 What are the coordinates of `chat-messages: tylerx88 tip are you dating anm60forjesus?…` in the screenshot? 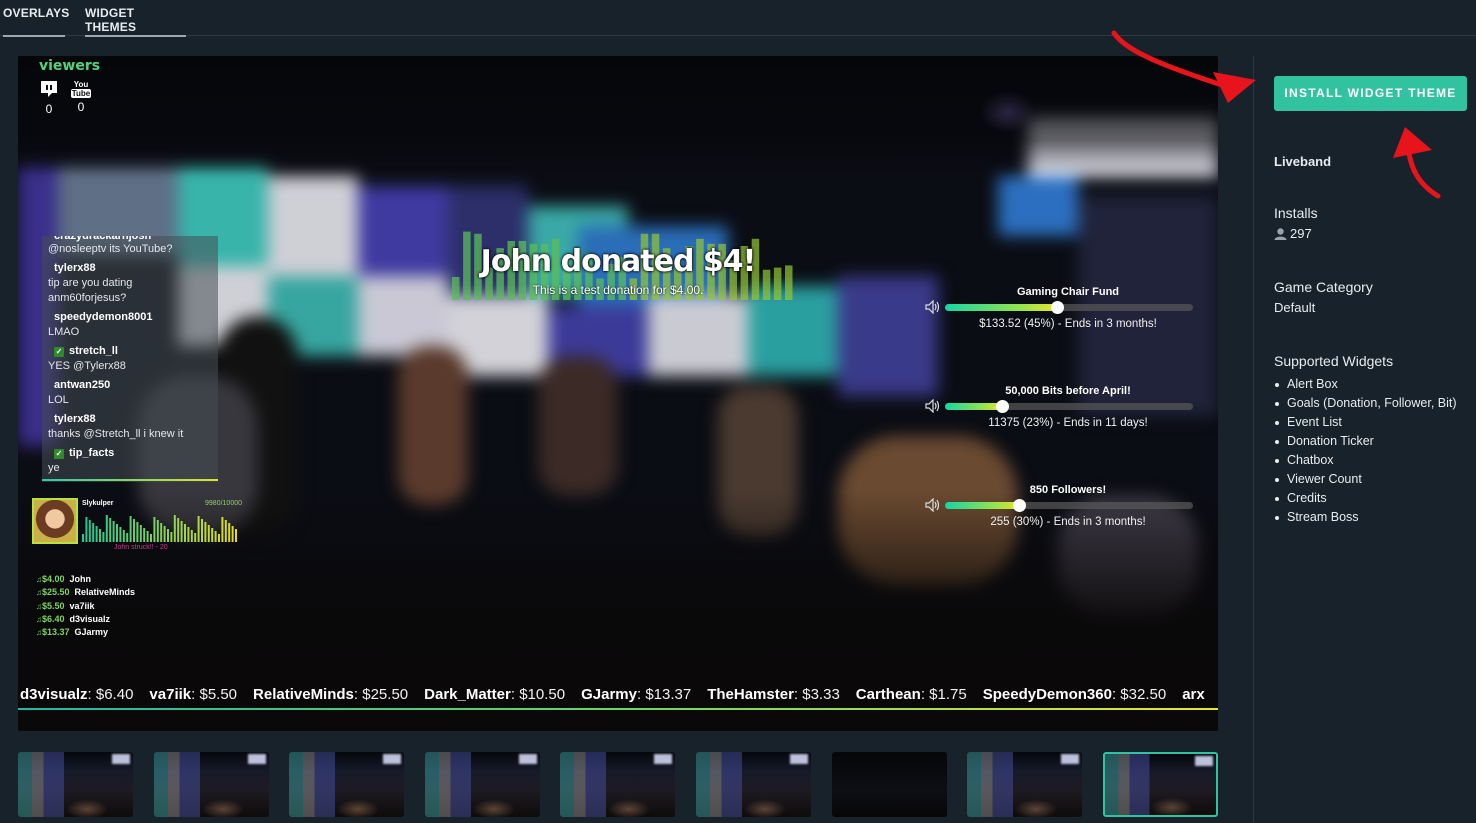 It's located at (130, 368).